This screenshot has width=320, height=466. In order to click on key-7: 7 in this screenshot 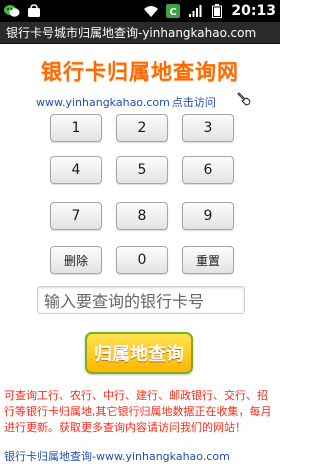, I will do `click(76, 216)`.